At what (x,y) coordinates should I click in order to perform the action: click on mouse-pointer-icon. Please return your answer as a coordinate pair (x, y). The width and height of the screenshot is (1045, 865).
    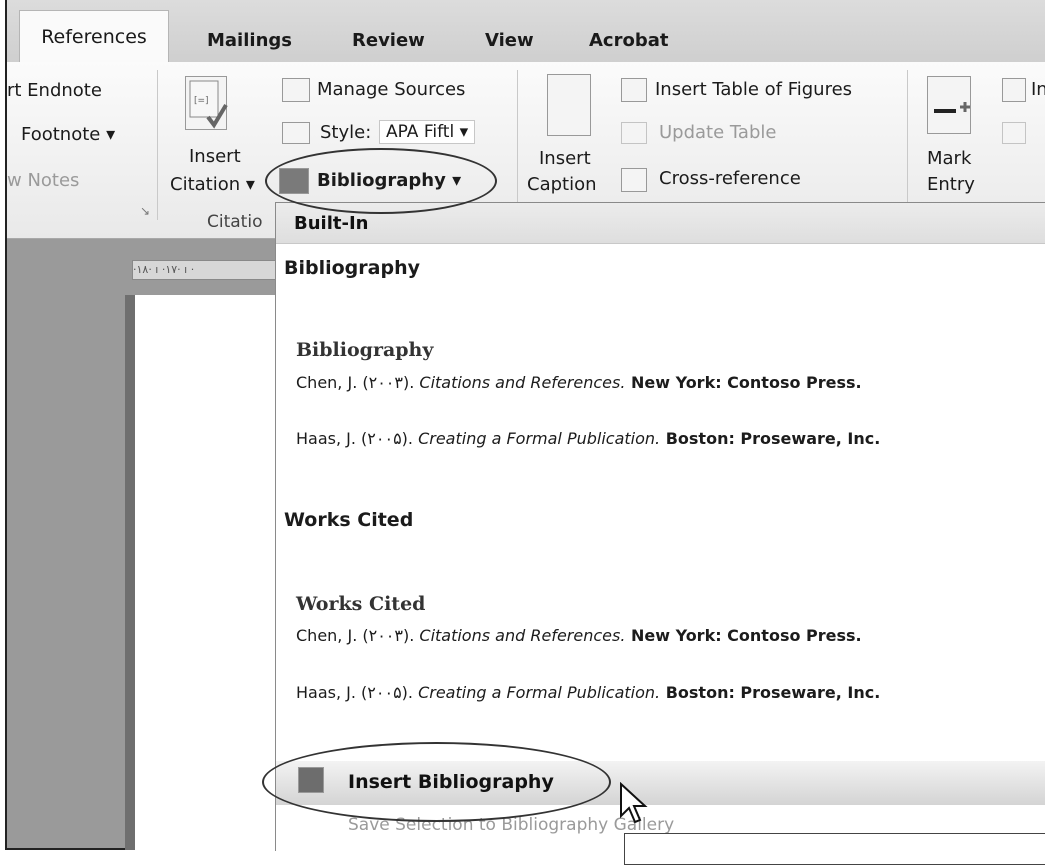
    Looking at the image, I should click on (634, 803).